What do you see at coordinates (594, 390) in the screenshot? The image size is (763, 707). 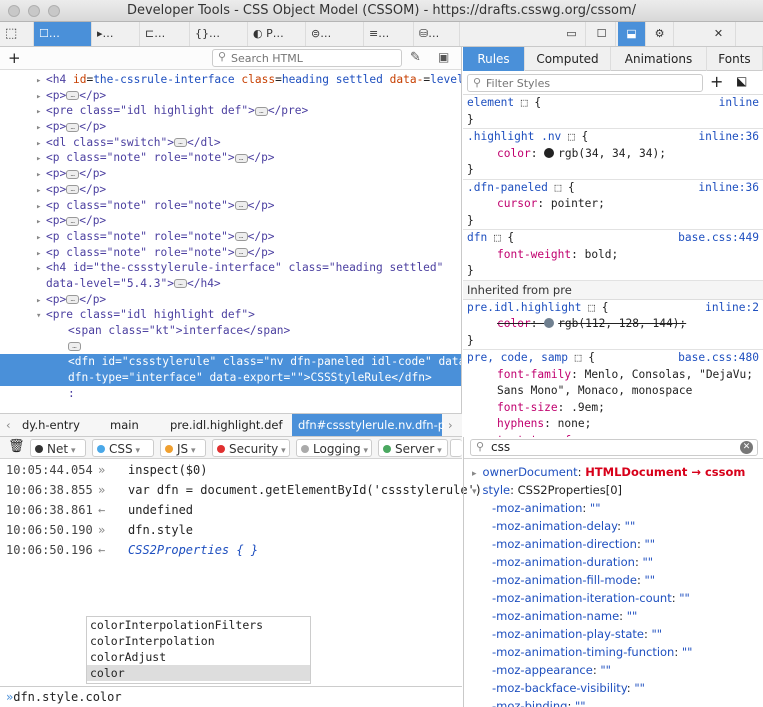 I see `property-value: Sans Mono", Monaco, monospace` at bounding box center [594, 390].